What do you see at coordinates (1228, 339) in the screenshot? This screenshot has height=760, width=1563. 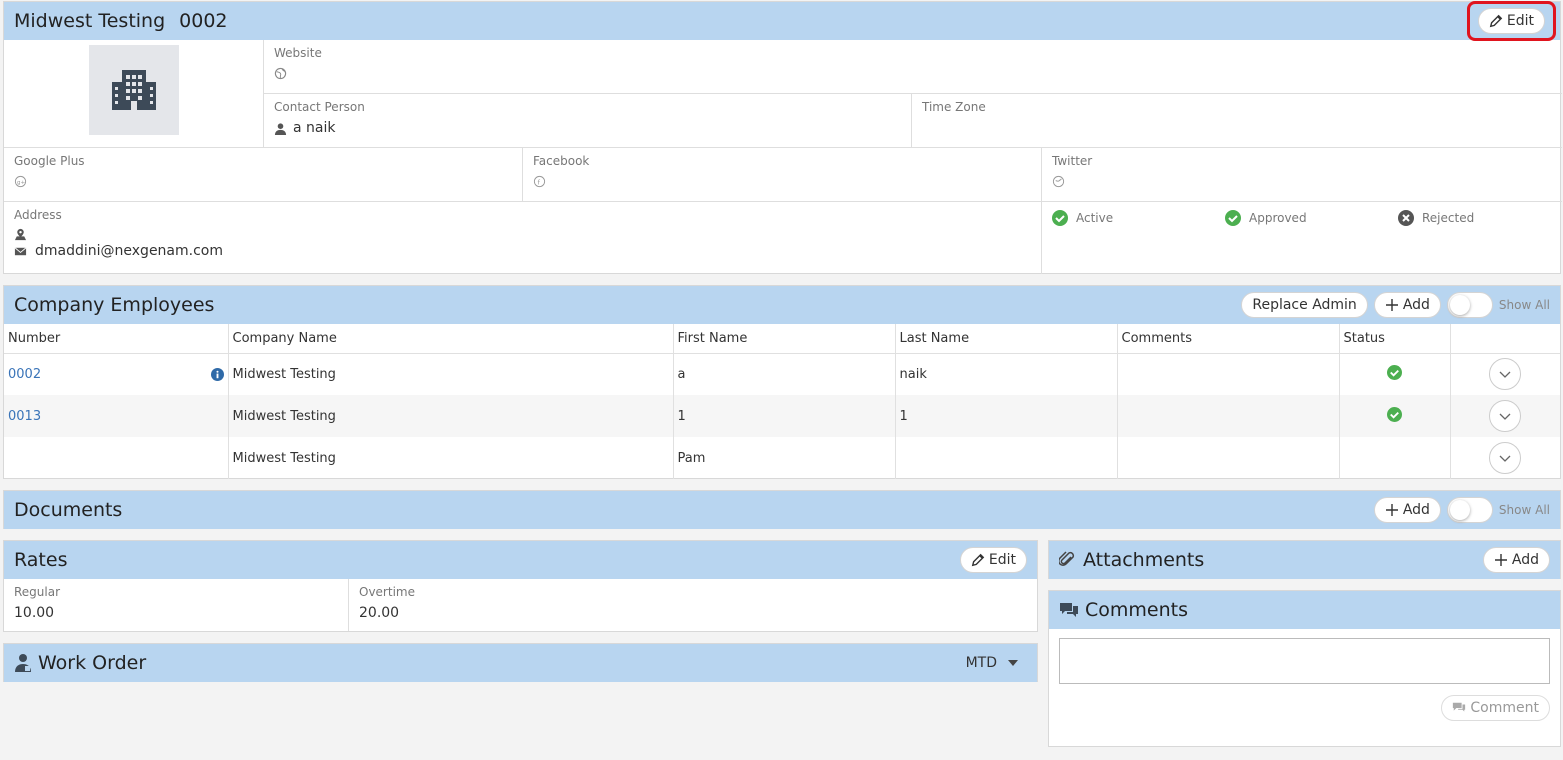 I see `col-comments: Comments` at bounding box center [1228, 339].